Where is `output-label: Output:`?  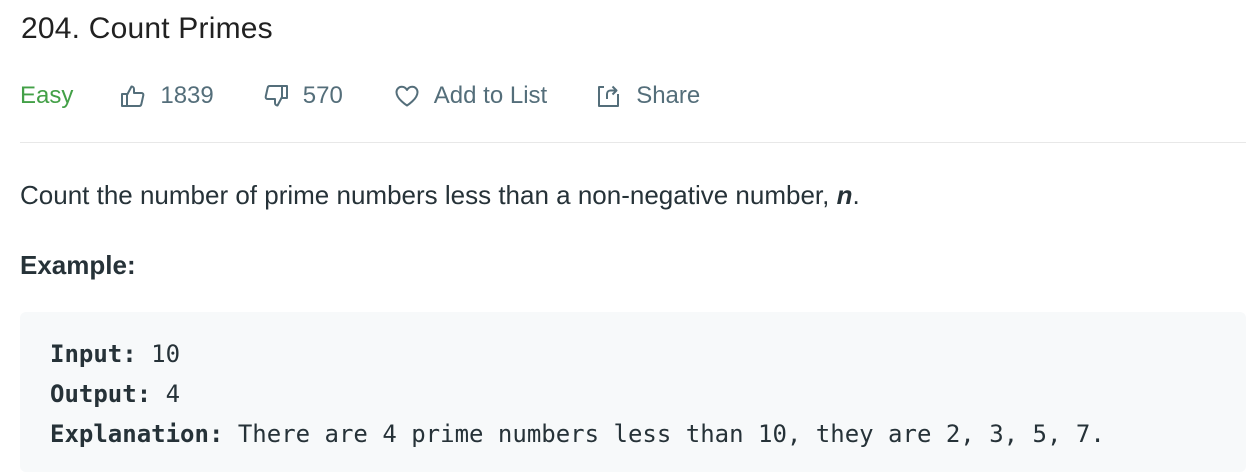 output-label: Output: is located at coordinates (101, 394).